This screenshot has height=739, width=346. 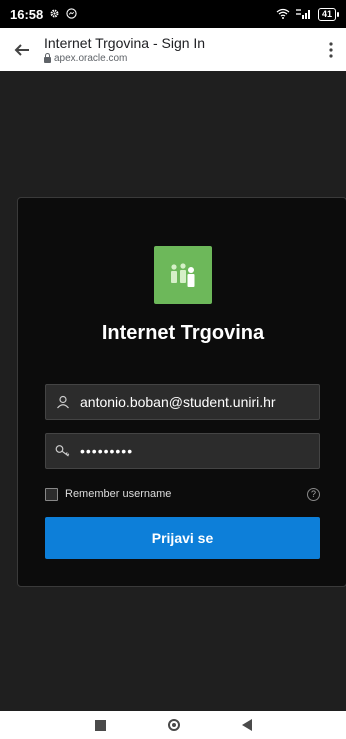 I want to click on back-triangle-icon, so click(x=246, y=725).